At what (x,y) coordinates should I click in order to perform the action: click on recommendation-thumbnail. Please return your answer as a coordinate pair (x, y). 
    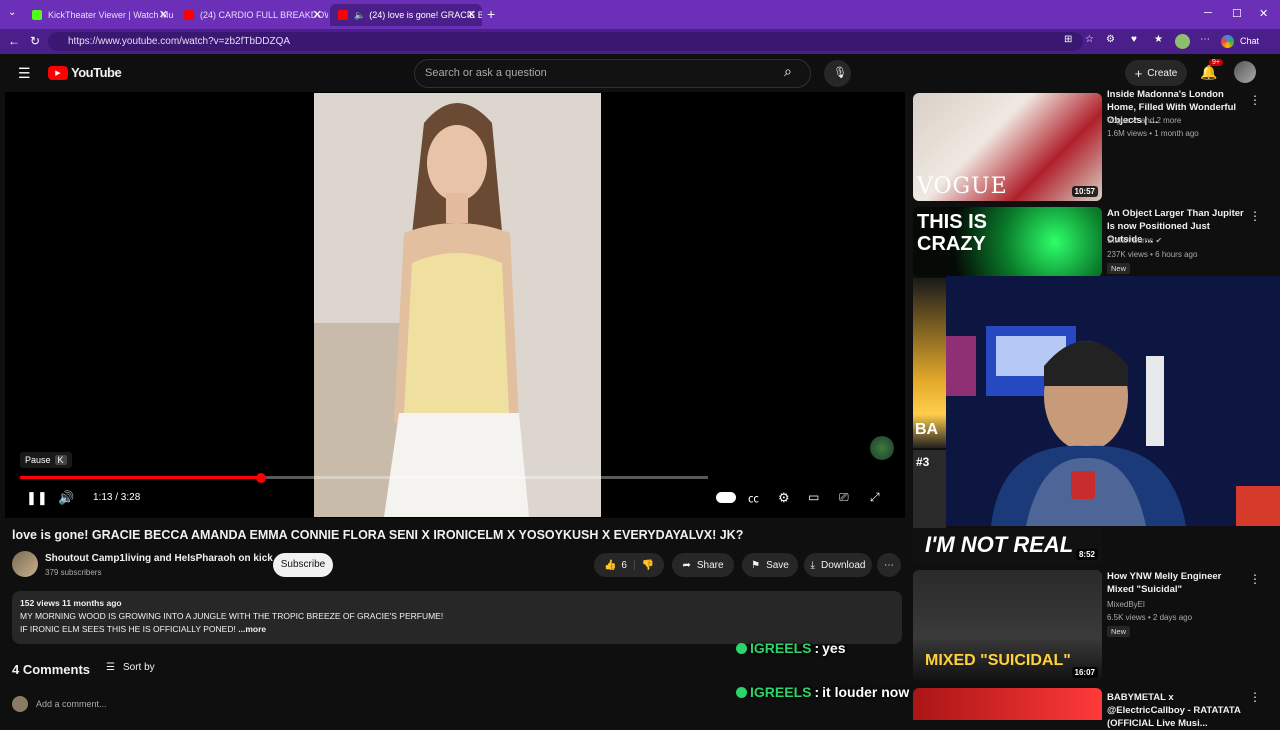
    Looking at the image, I should click on (1007, 704).